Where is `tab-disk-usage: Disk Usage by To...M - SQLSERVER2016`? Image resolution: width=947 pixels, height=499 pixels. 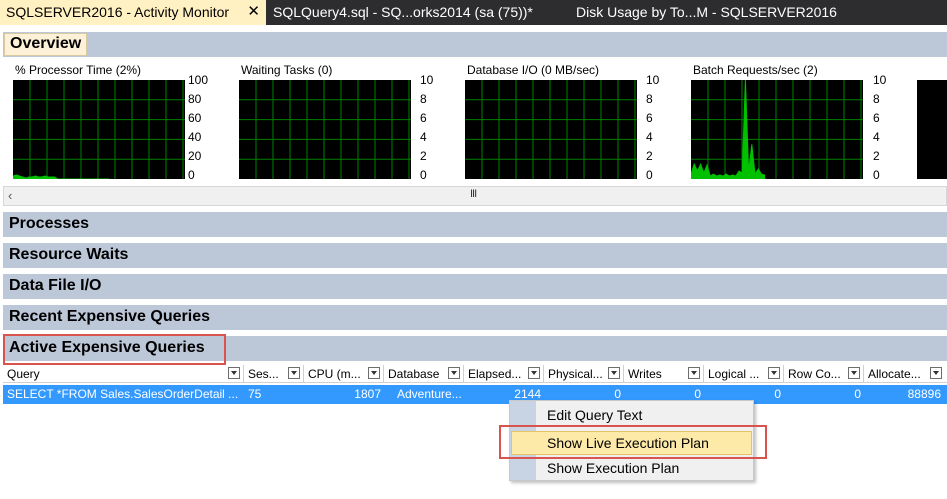 tab-disk-usage: Disk Usage by To...M - SQLSERVER2016 is located at coordinates (720, 12).